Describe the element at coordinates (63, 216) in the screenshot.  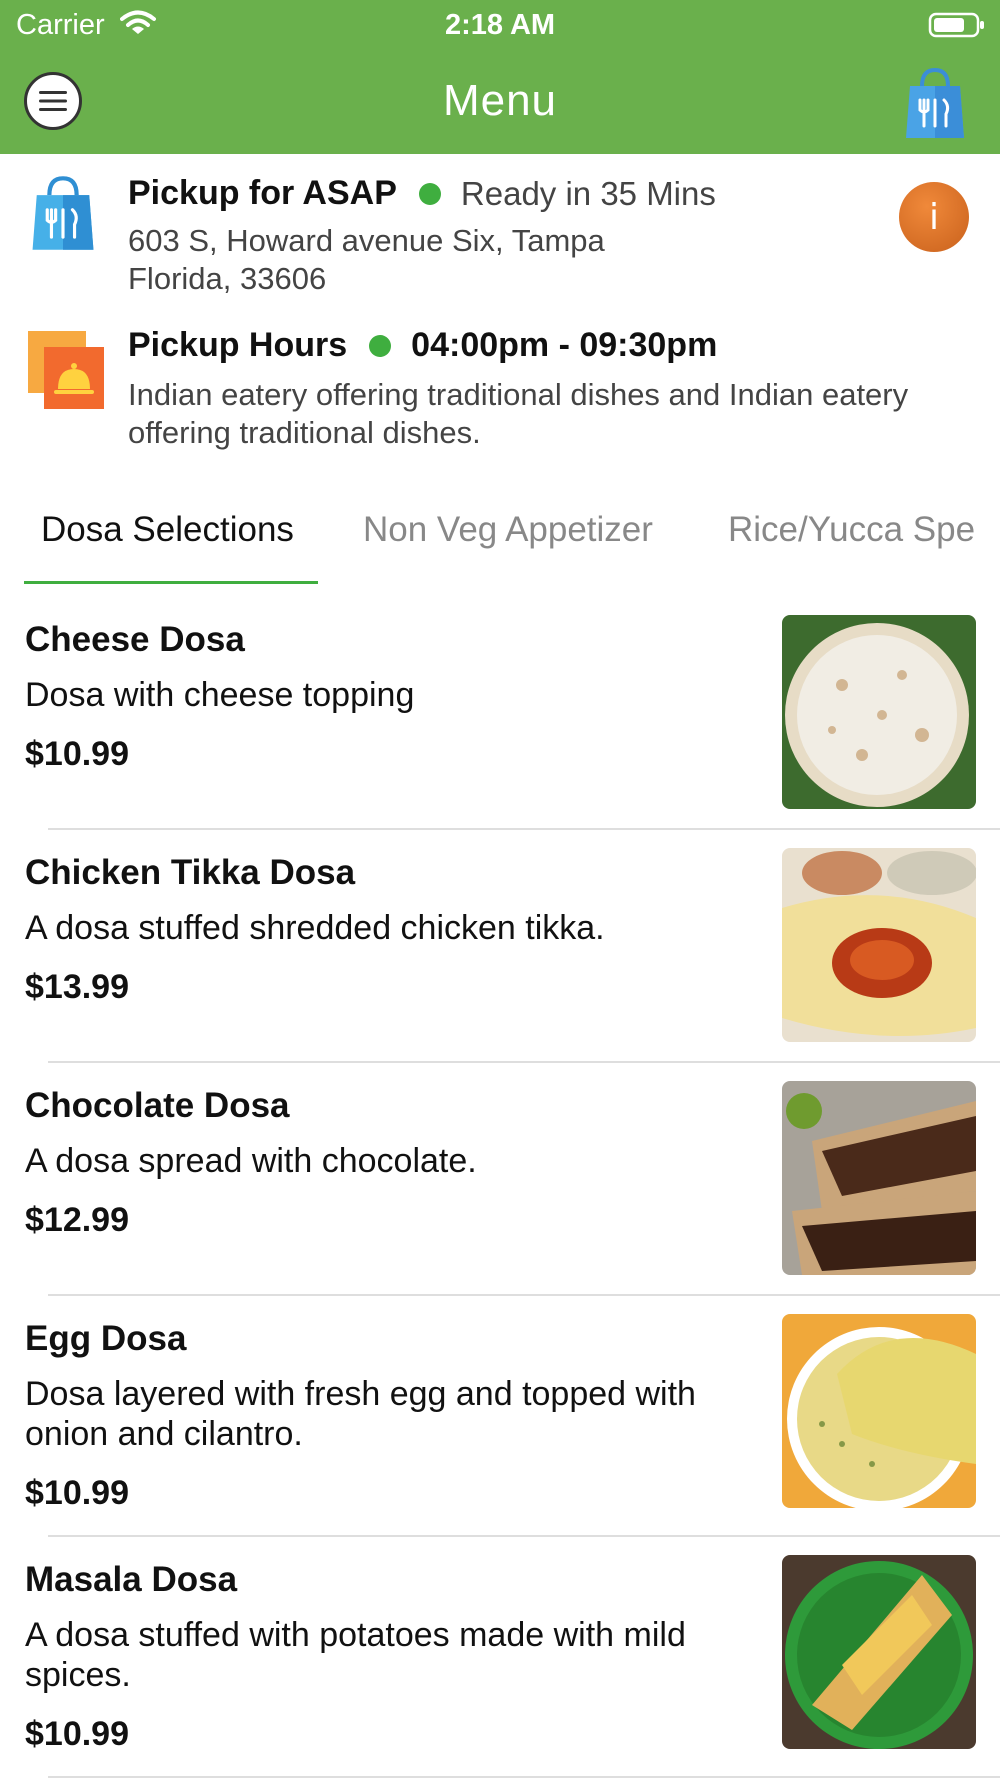
I see `pickup-bag-icon` at that location.